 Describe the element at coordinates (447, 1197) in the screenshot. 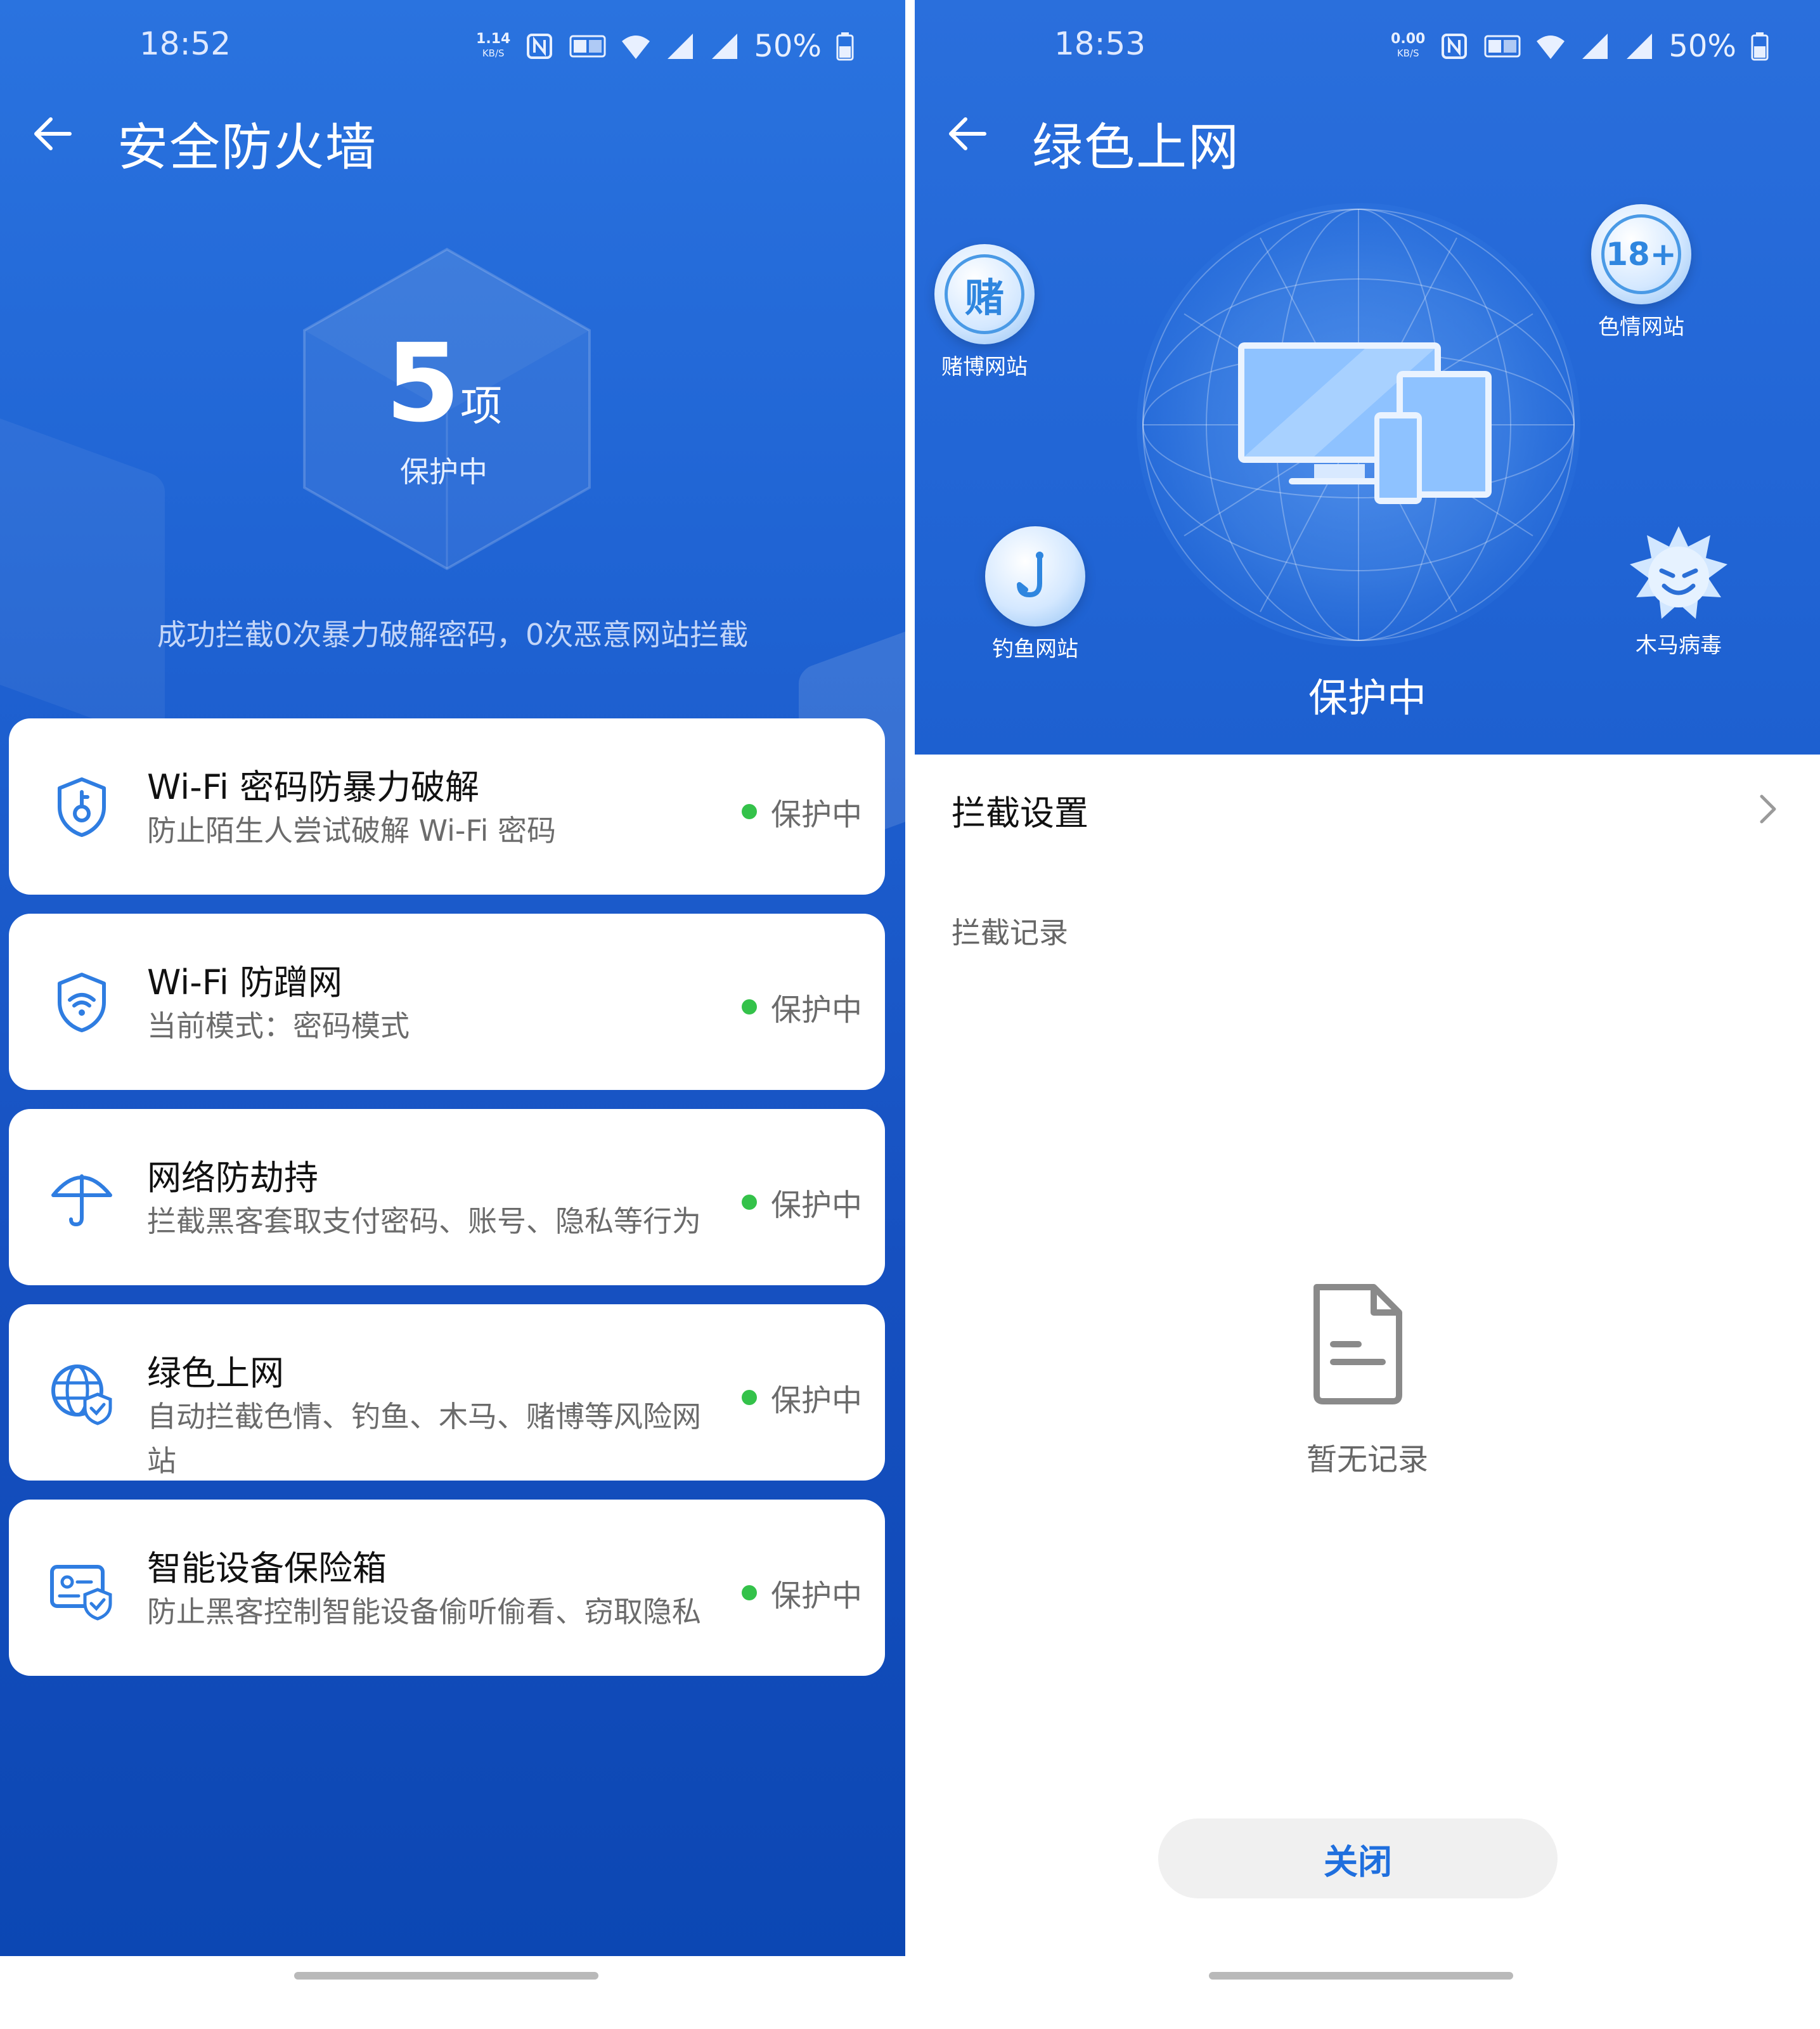

I see `feature-card-anti-hijack: 网络防劫持 拦截黑客套取支付密码、账号、隐私等行为 保护中` at that location.